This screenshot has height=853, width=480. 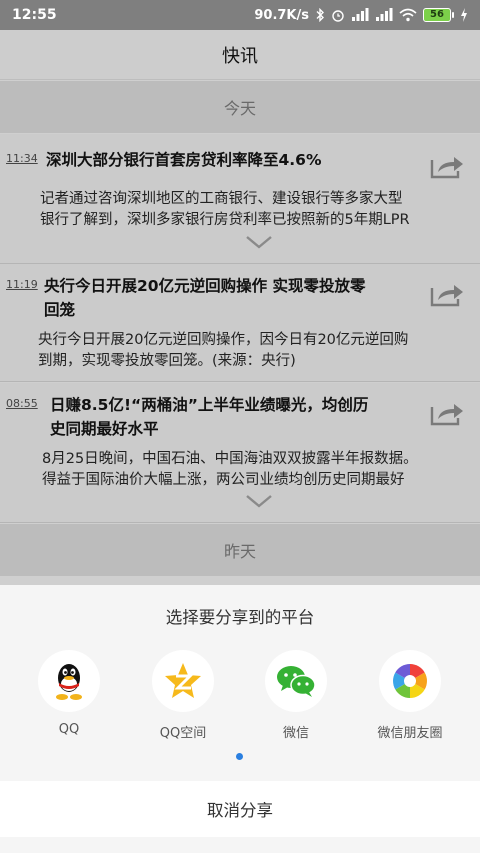 I want to click on news-title-line1: 日赚8.5亿!“两桶油”上半年业绩曝光，均创历, so click(x=209, y=405).